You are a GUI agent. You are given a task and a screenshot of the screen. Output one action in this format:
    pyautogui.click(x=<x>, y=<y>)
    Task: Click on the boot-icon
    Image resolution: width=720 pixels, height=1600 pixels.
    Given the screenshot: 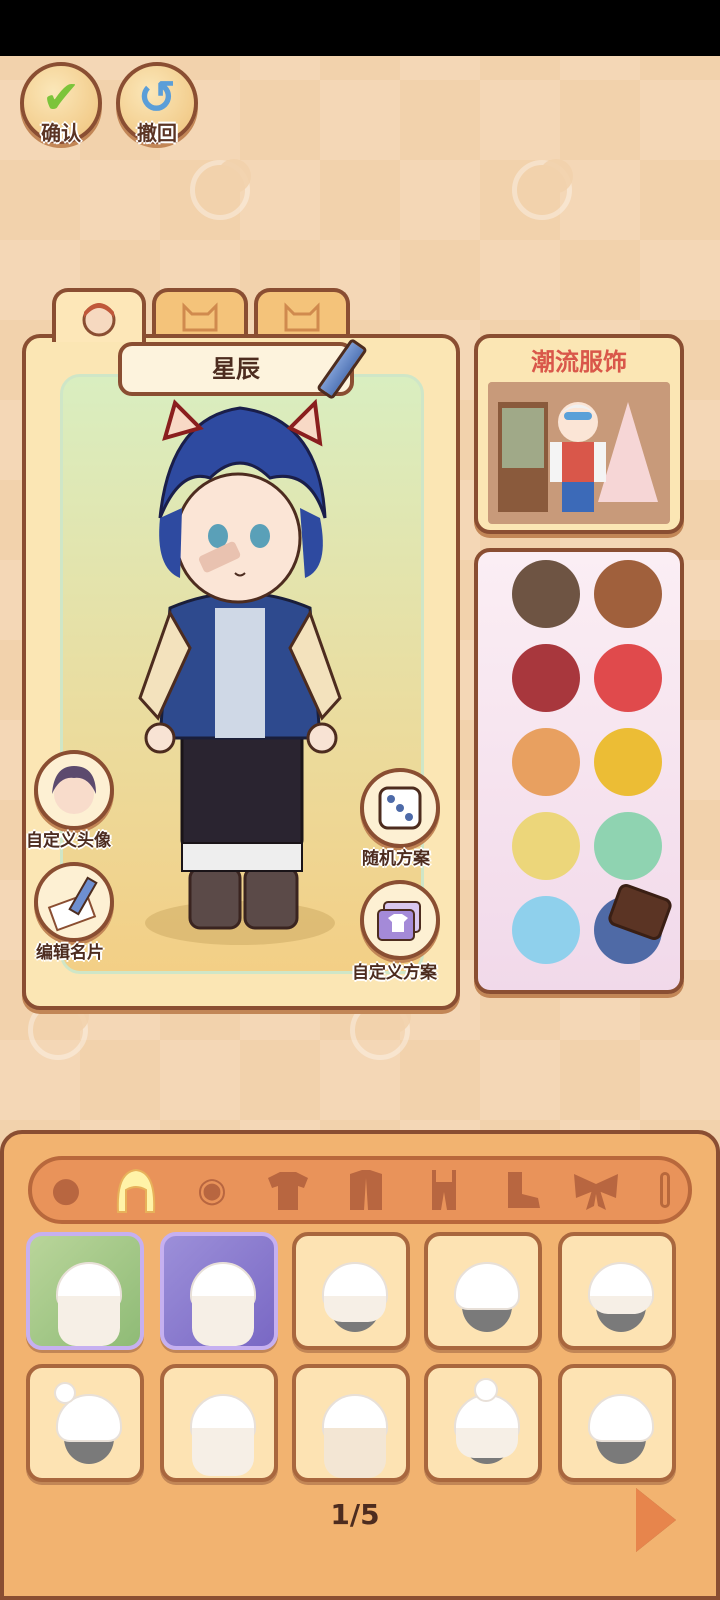 What is the action you would take?
    pyautogui.click(x=524, y=1190)
    